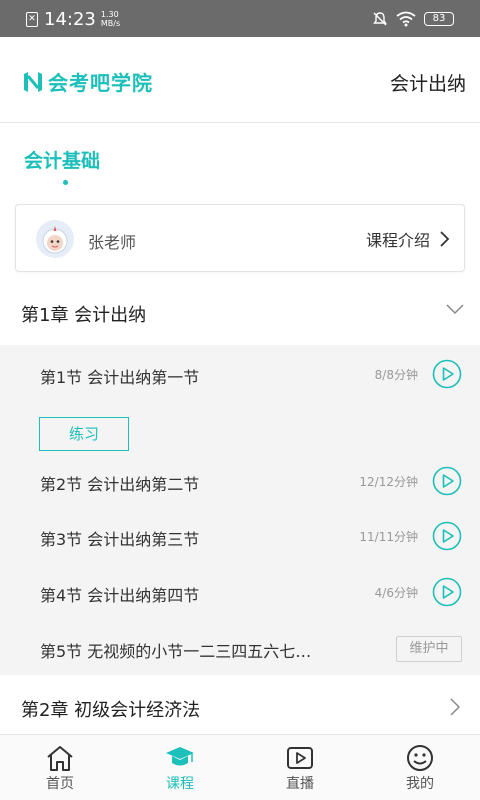 The height and width of the screenshot is (800, 480). What do you see at coordinates (240, 536) in the screenshot?
I see `lesson-item: 第3节 会计出纳第三节 11/11分钟` at bounding box center [240, 536].